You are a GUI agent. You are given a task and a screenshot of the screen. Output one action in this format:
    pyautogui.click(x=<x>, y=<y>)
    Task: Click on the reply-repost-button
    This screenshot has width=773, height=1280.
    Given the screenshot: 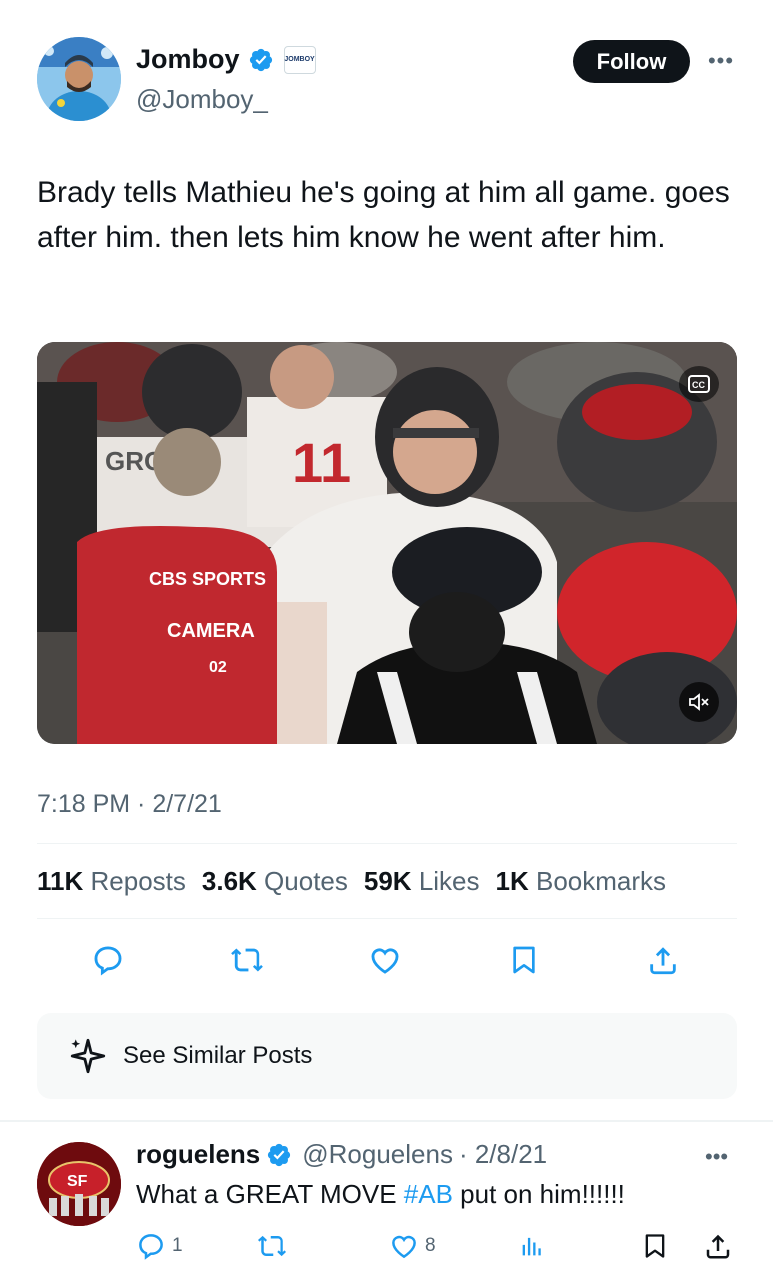 What is the action you would take?
    pyautogui.click(x=272, y=1246)
    